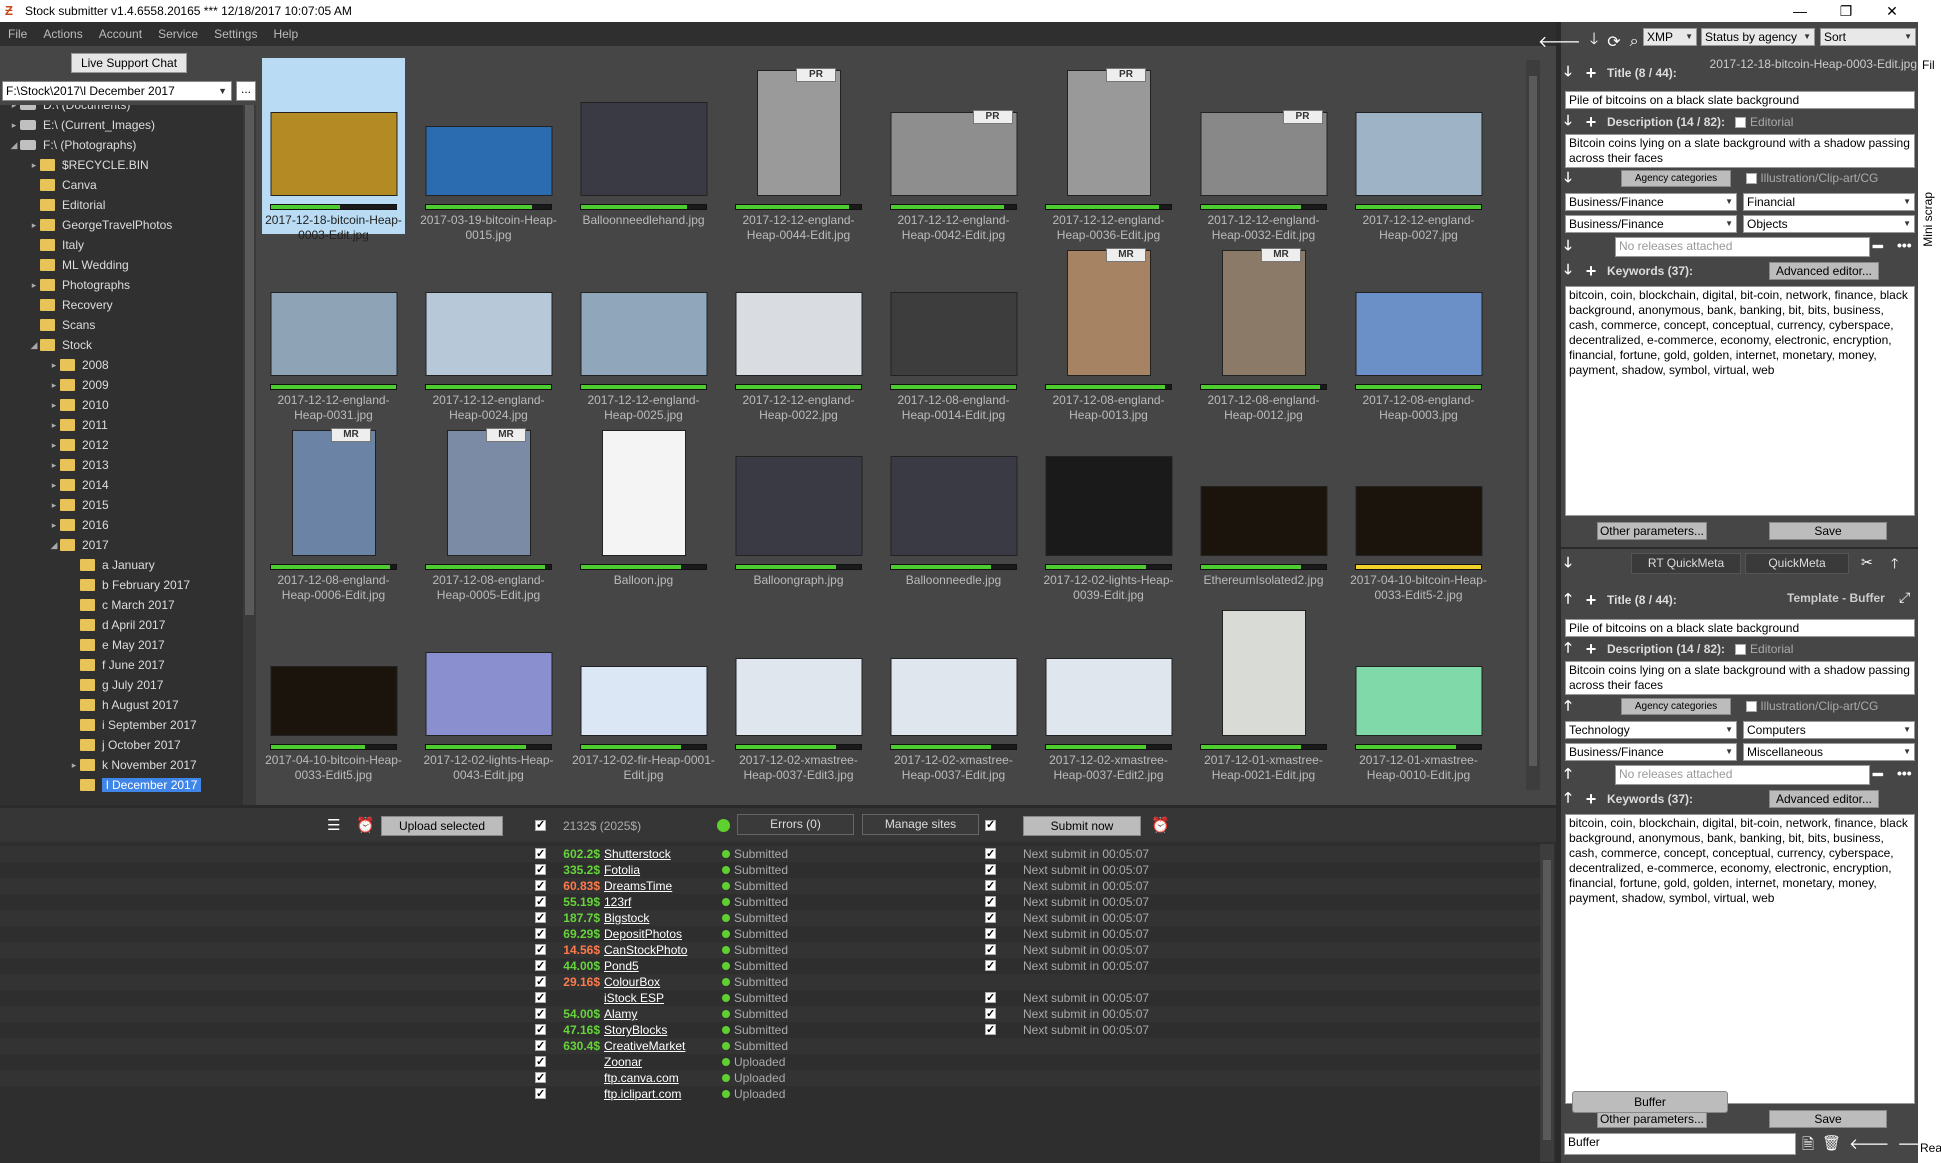  Describe the element at coordinates (634, 998) in the screenshot. I see `site-name-link: iStock ESP` at that location.